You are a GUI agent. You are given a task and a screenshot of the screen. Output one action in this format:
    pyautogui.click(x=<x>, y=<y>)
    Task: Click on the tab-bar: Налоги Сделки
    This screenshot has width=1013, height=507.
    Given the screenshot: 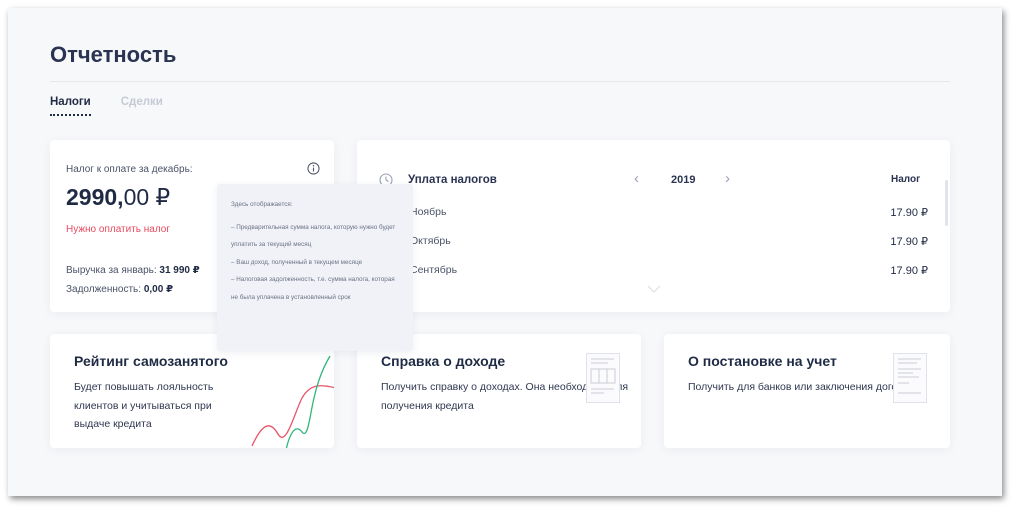 What is the action you would take?
    pyautogui.click(x=106, y=106)
    